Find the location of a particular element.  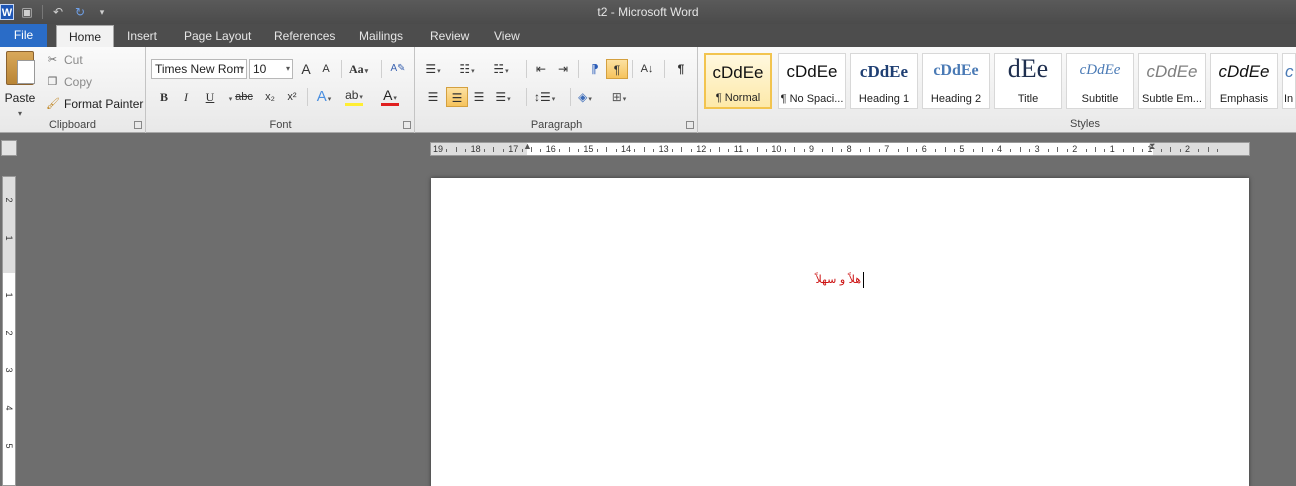

copy-button: ❐ Copy is located at coordinates (69, 82).